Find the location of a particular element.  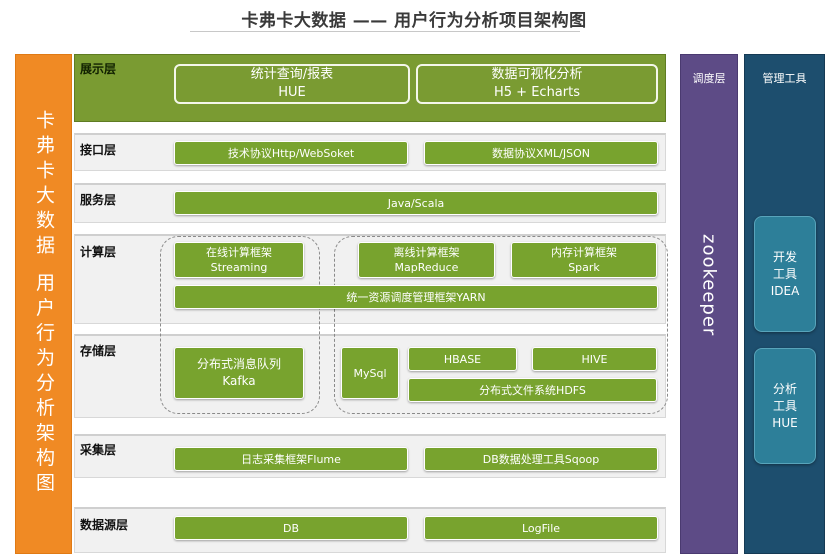

left-label-text: 卡弗卡大数据 用户行为分析架构图 is located at coordinates (44, 304).